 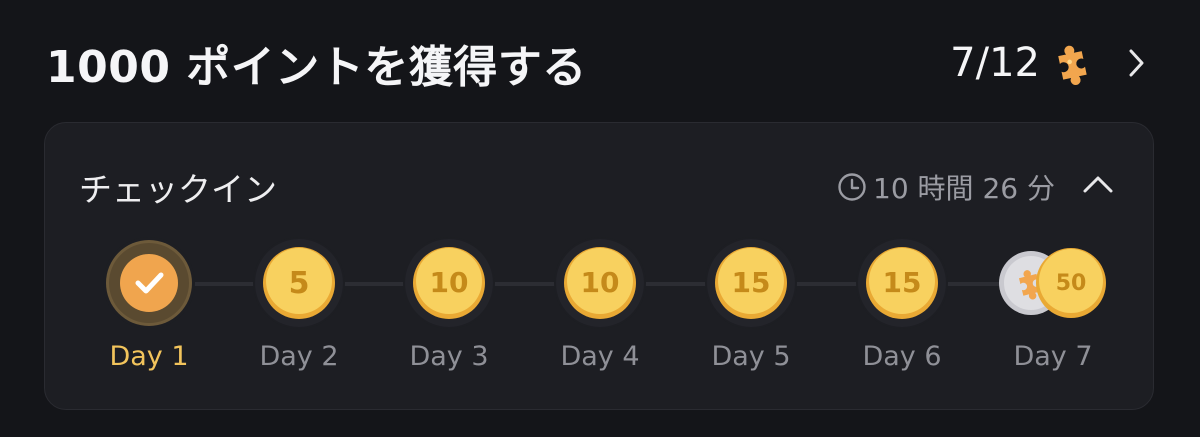 I want to click on coin-value: 5, so click(x=299, y=283).